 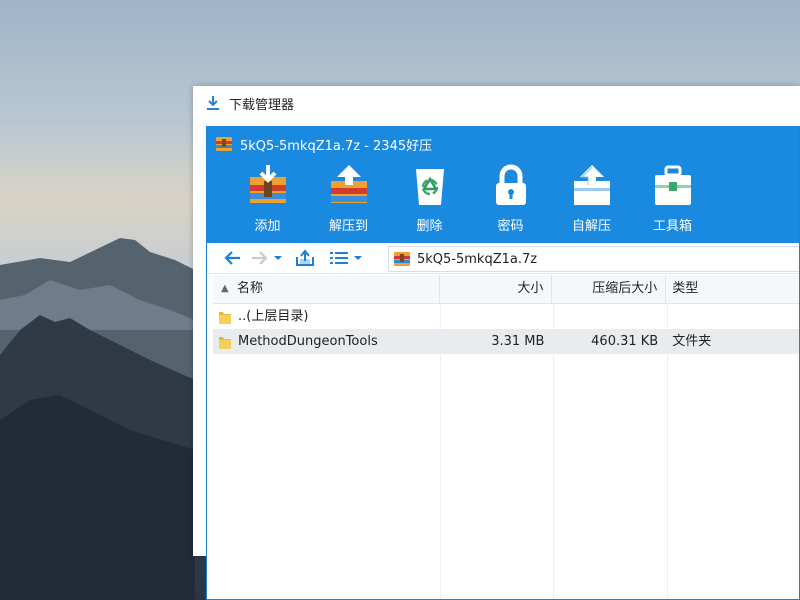 I want to click on column-header-compressed-size-label: 压缩后大小, so click(x=625, y=288).